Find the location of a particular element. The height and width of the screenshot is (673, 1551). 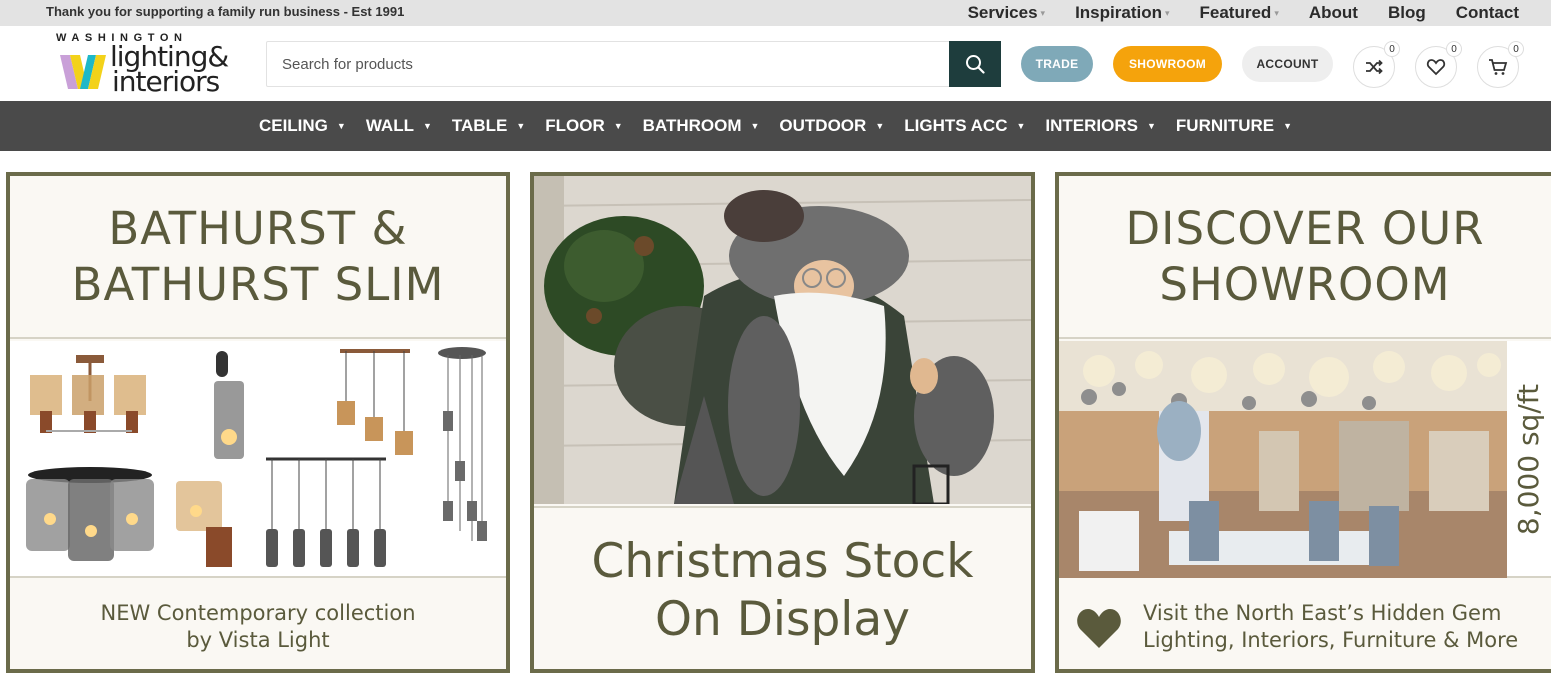

top-nav-label: Services is located at coordinates (1002, 12).